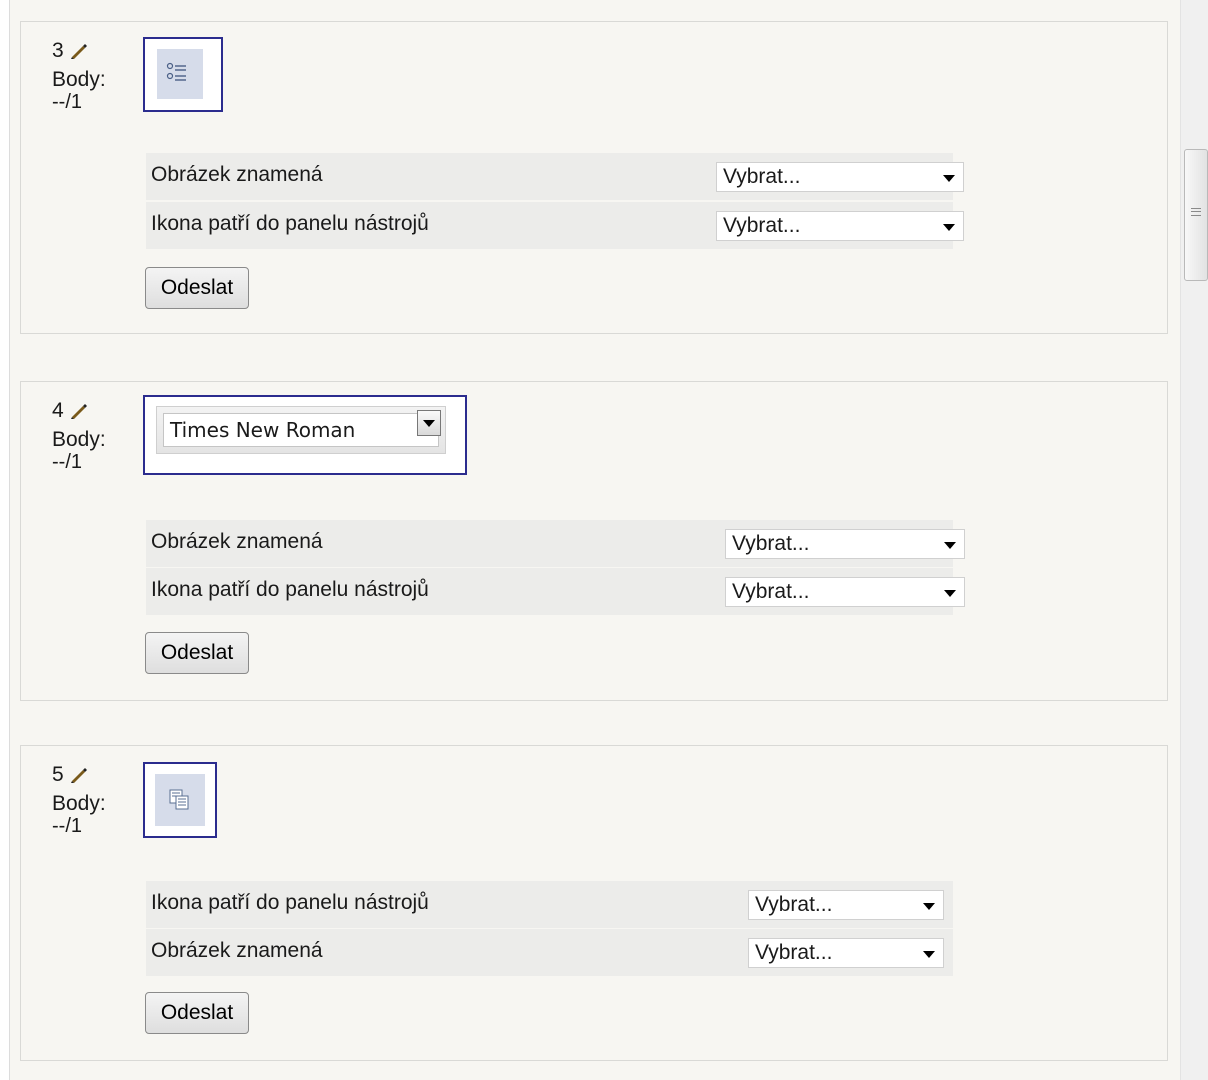 This screenshot has width=1208, height=1080. I want to click on question-number: 3, so click(79, 50).